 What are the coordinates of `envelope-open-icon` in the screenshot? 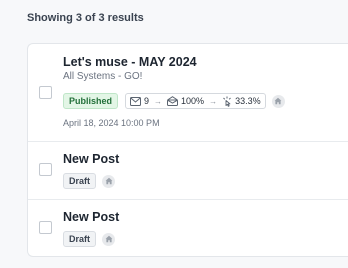 It's located at (173, 101).